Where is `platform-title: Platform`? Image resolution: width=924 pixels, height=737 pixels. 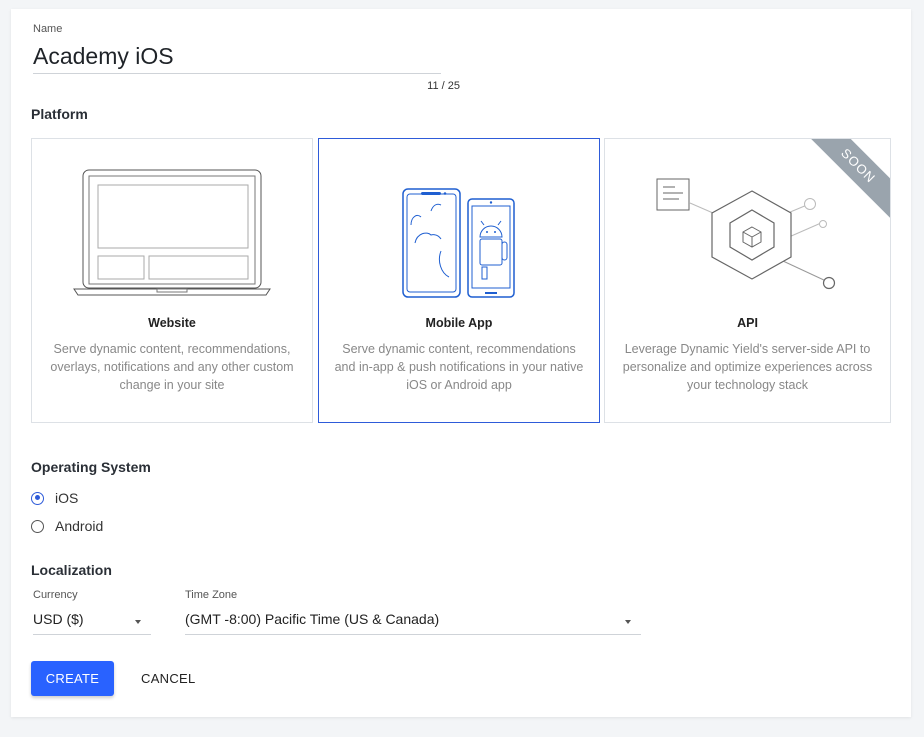
platform-title: Platform is located at coordinates (59, 114).